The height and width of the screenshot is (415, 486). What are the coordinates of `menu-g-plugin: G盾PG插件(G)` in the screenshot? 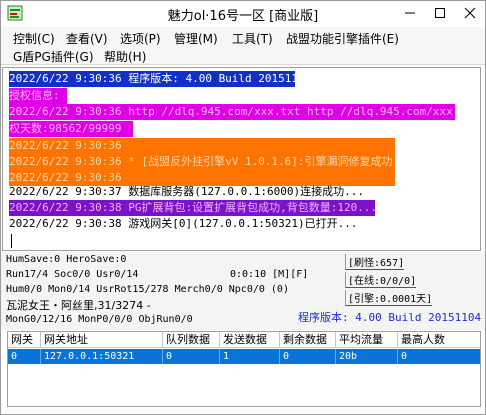 It's located at (53, 56).